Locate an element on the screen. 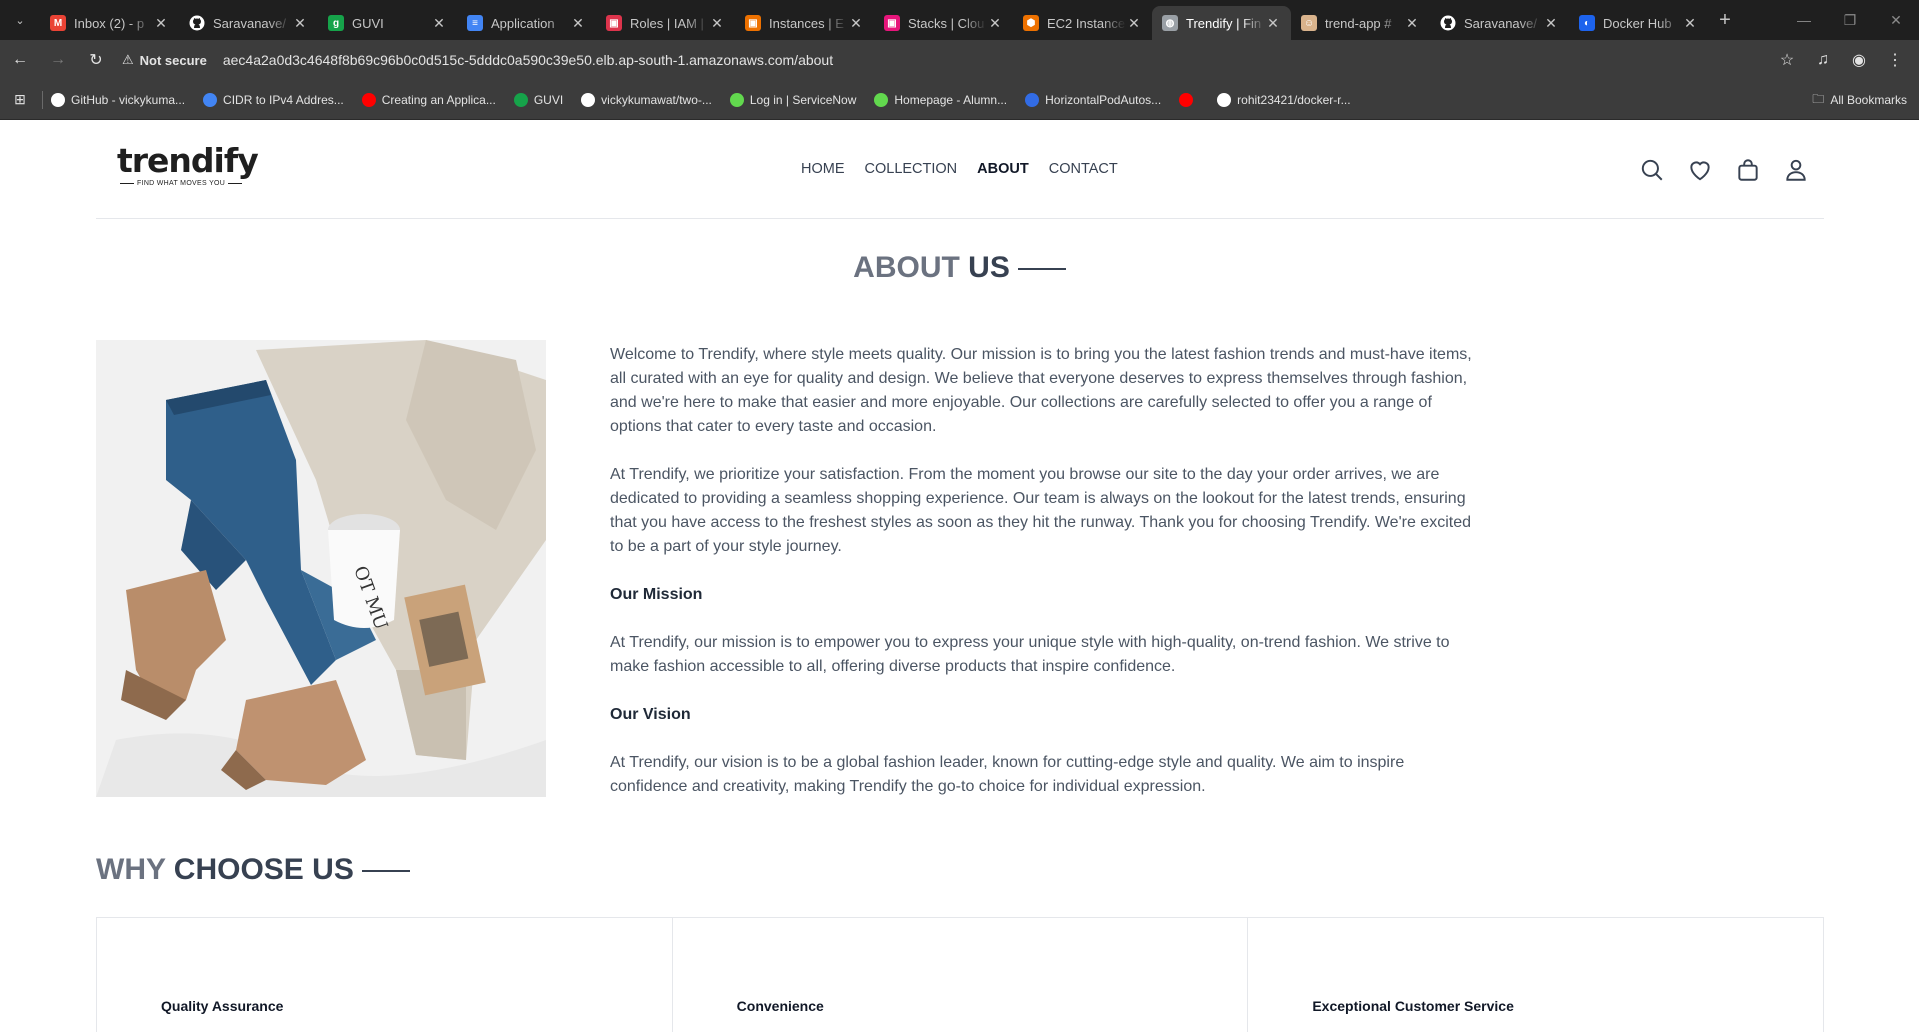 Image resolution: width=1919 pixels, height=1032 pixels. security-label: Not secure is located at coordinates (173, 60).